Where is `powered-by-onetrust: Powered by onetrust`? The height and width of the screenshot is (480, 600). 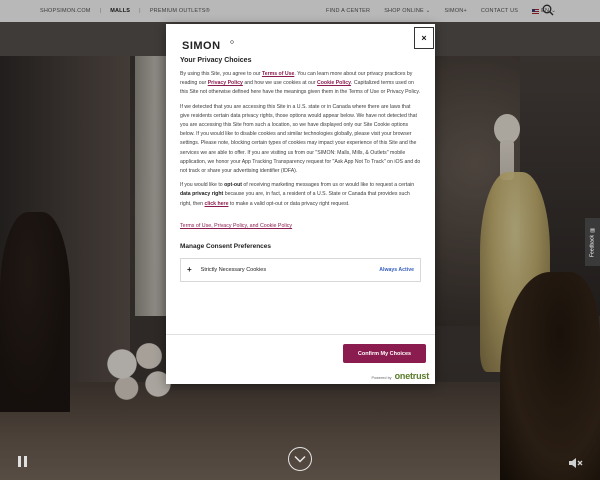 powered-by-onetrust: Powered by onetrust is located at coordinates (401, 376).